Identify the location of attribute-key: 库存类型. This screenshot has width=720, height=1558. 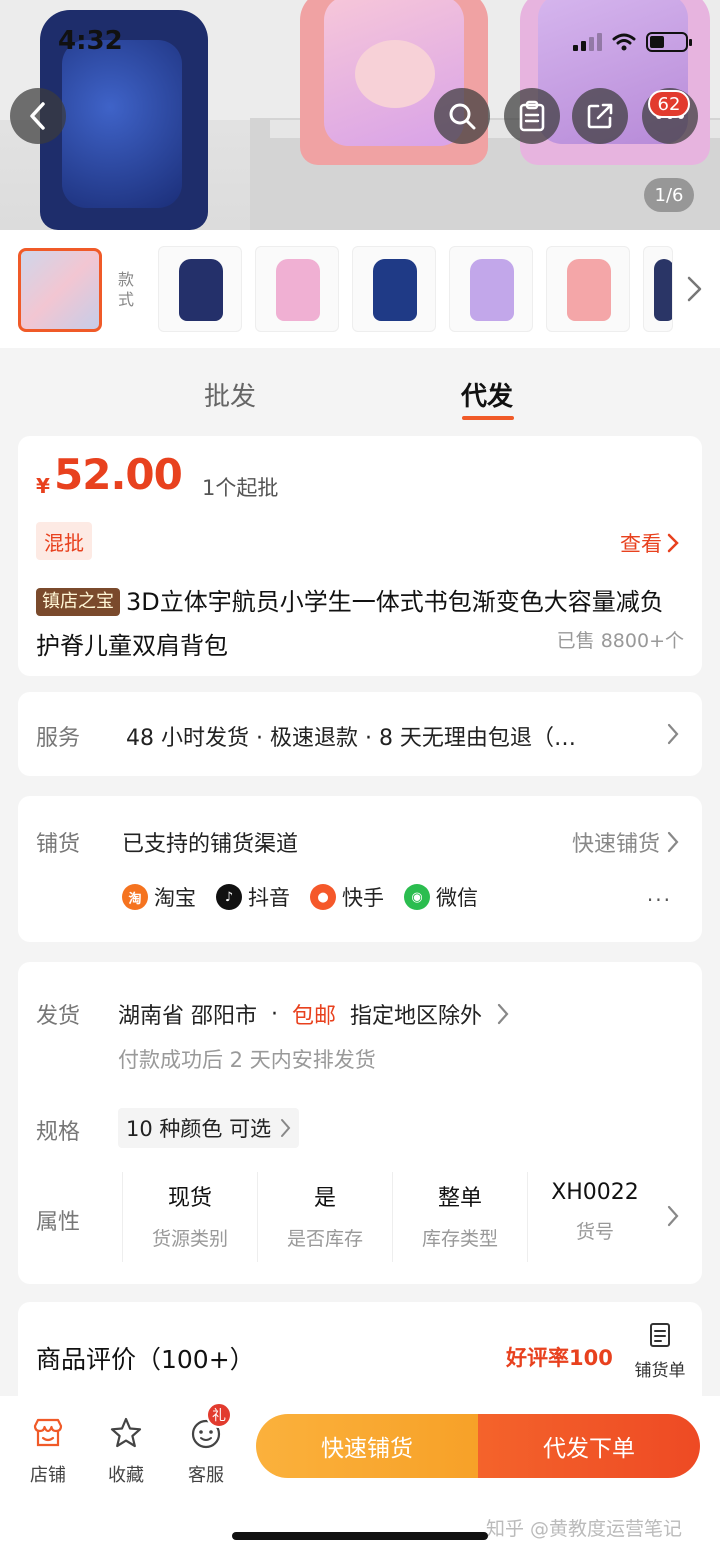
(459, 1239).